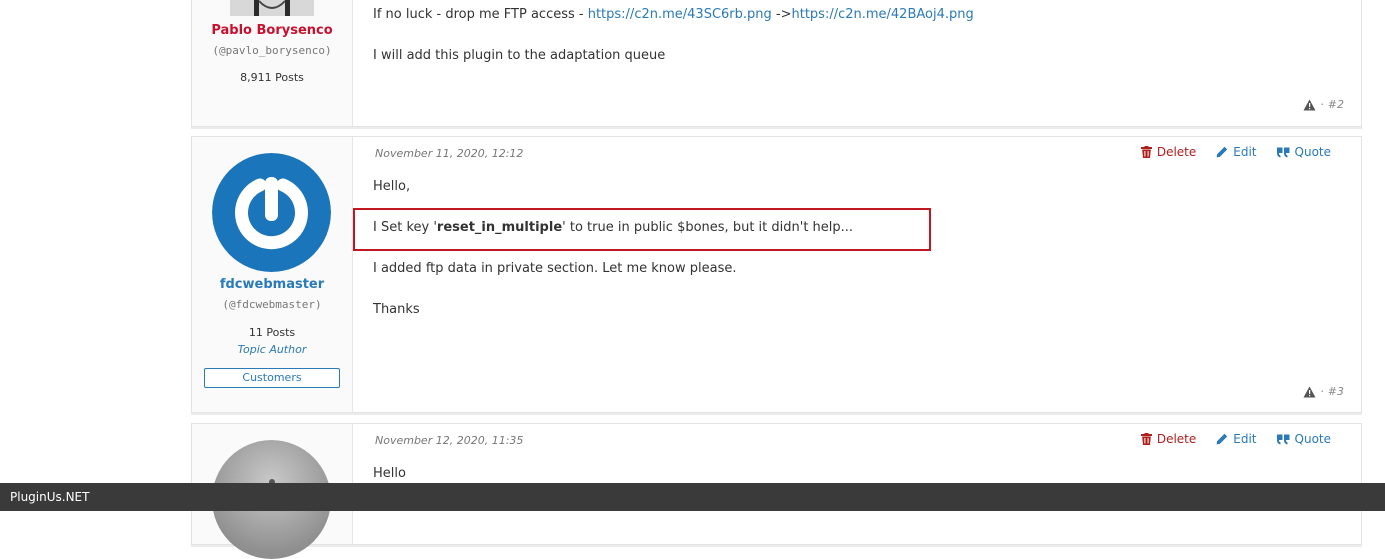 The image size is (1385, 559). I want to click on screenshot-link: https://c2n.me/42BAoj4.png, so click(882, 14).